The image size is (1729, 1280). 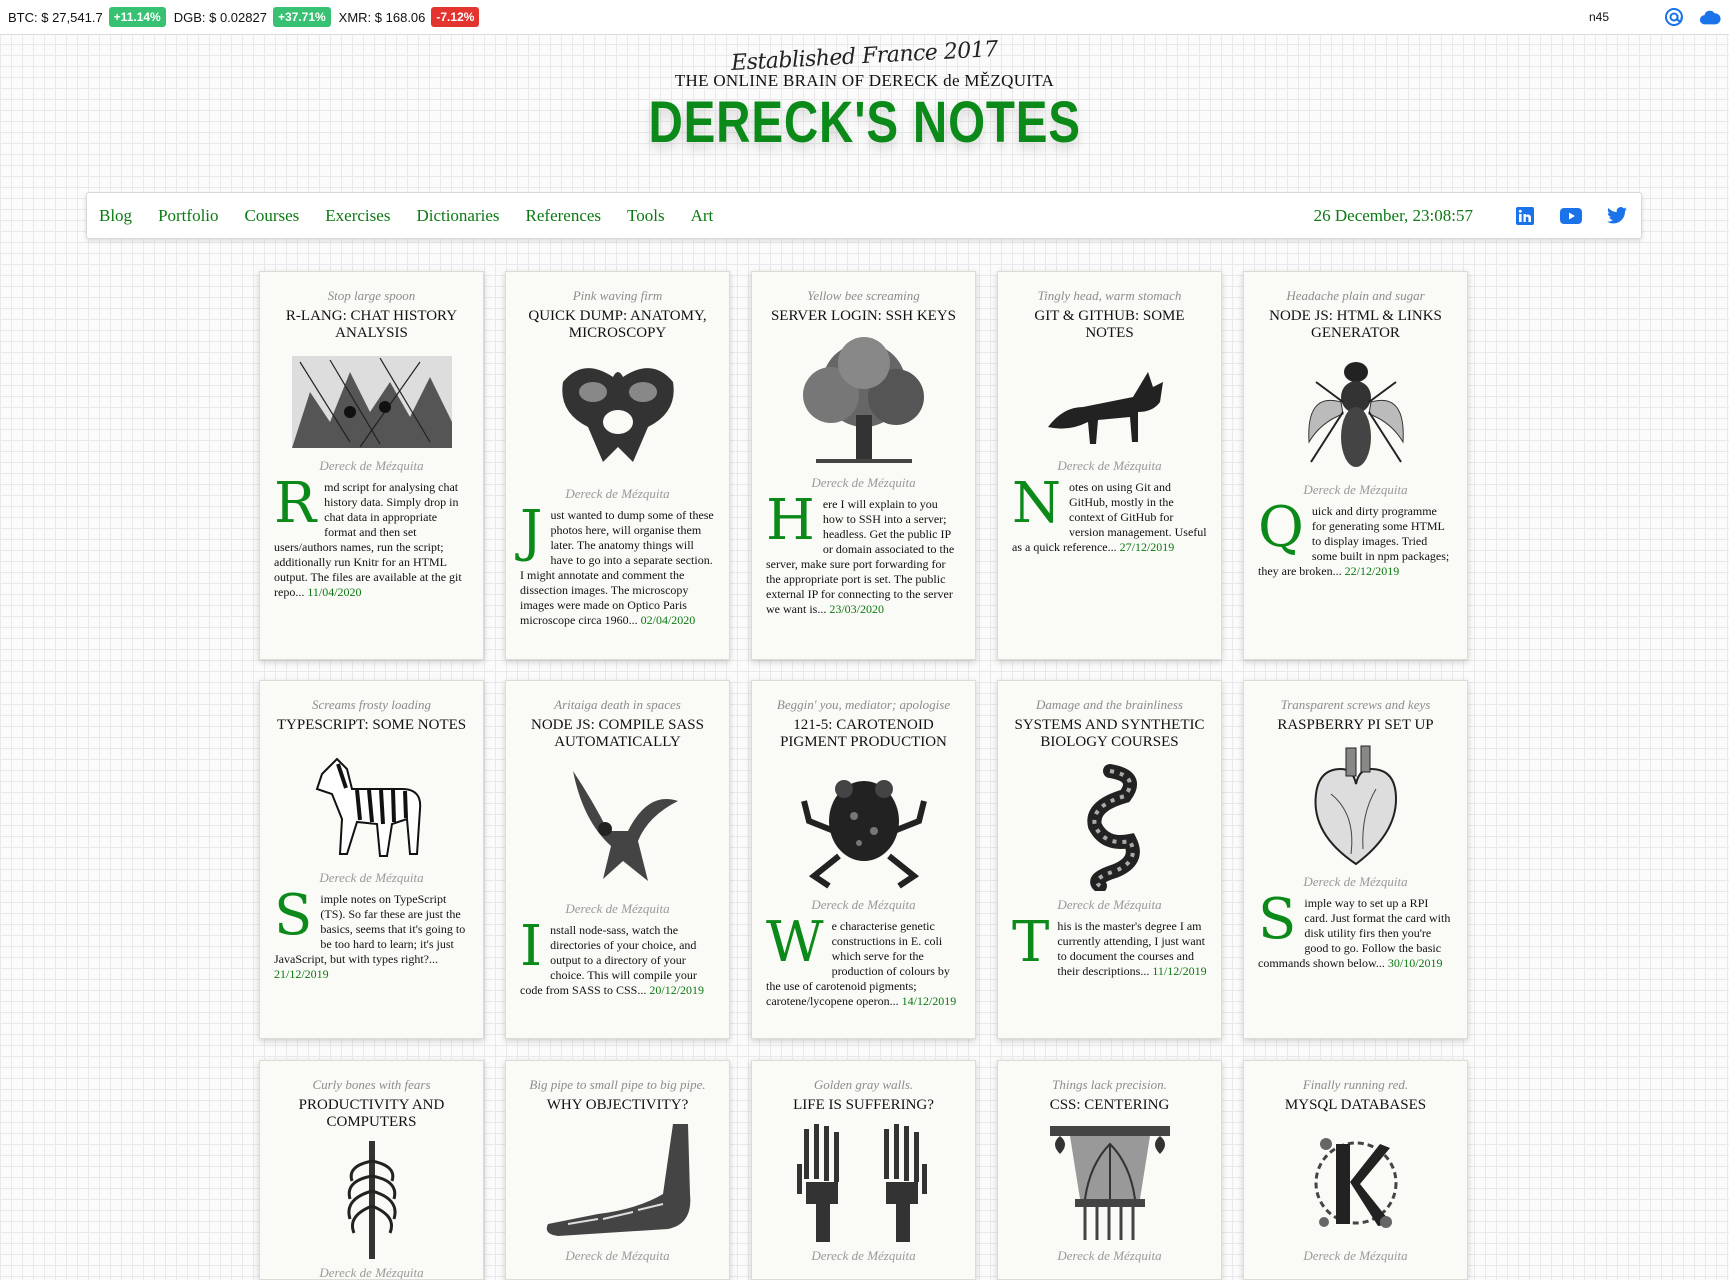 What do you see at coordinates (457, 216) in the screenshot?
I see `nav-dictionaries: Dictionaries` at bounding box center [457, 216].